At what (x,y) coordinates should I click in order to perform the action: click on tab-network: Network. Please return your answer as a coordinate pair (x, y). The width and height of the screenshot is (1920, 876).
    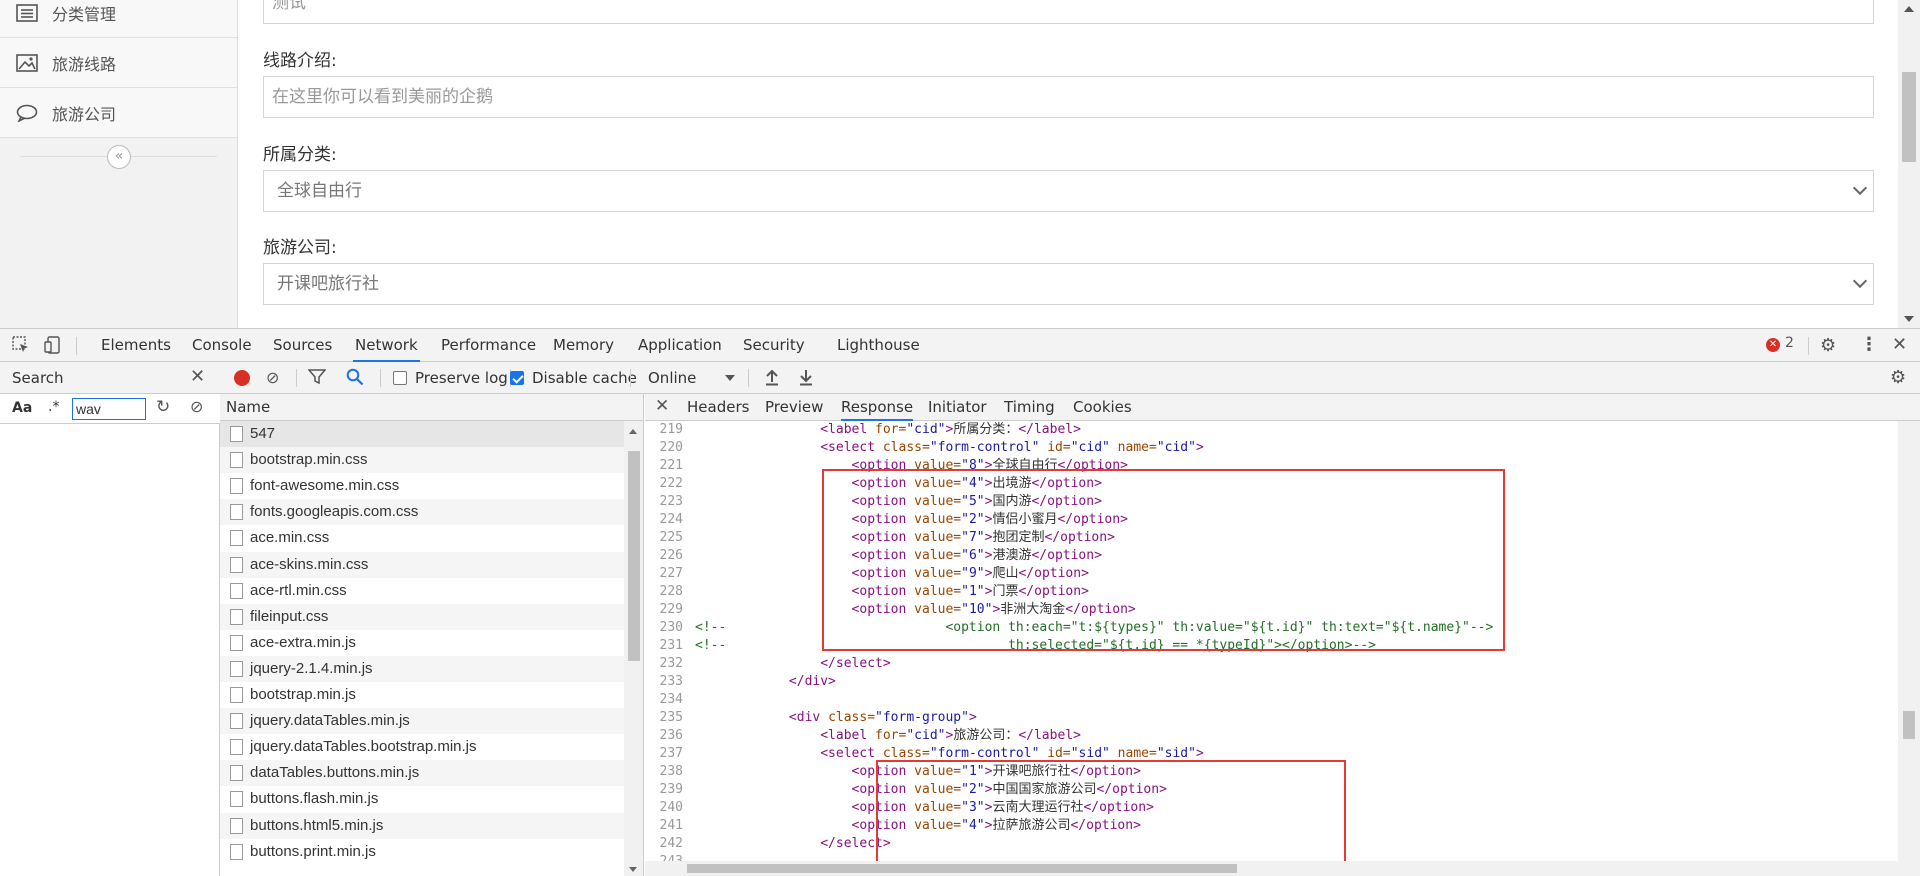
    Looking at the image, I should click on (386, 345).